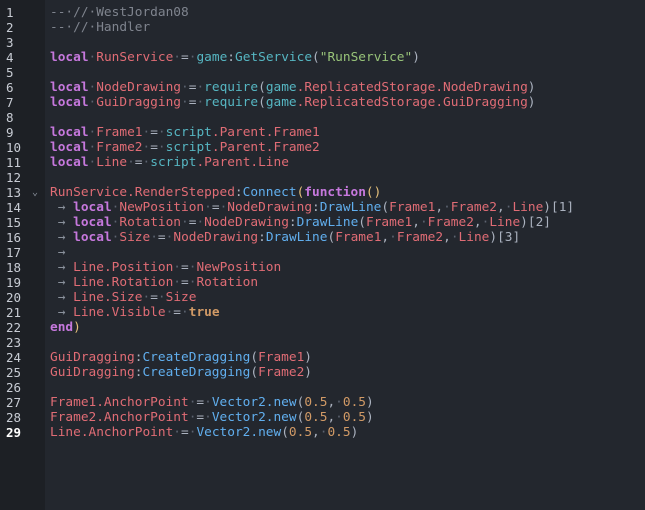  What do you see at coordinates (135, 57) in the screenshot?
I see `code-token: RunService` at bounding box center [135, 57].